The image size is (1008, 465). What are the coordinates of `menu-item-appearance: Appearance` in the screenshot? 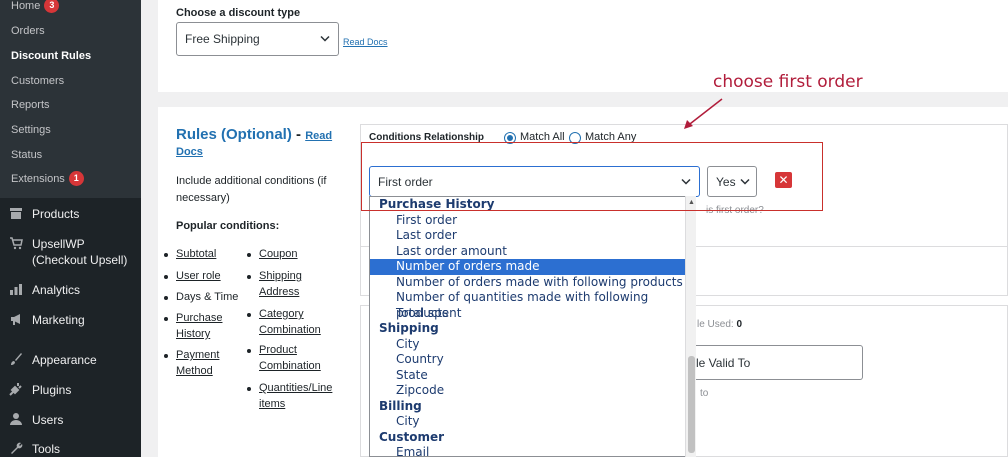 It's located at (52, 360).